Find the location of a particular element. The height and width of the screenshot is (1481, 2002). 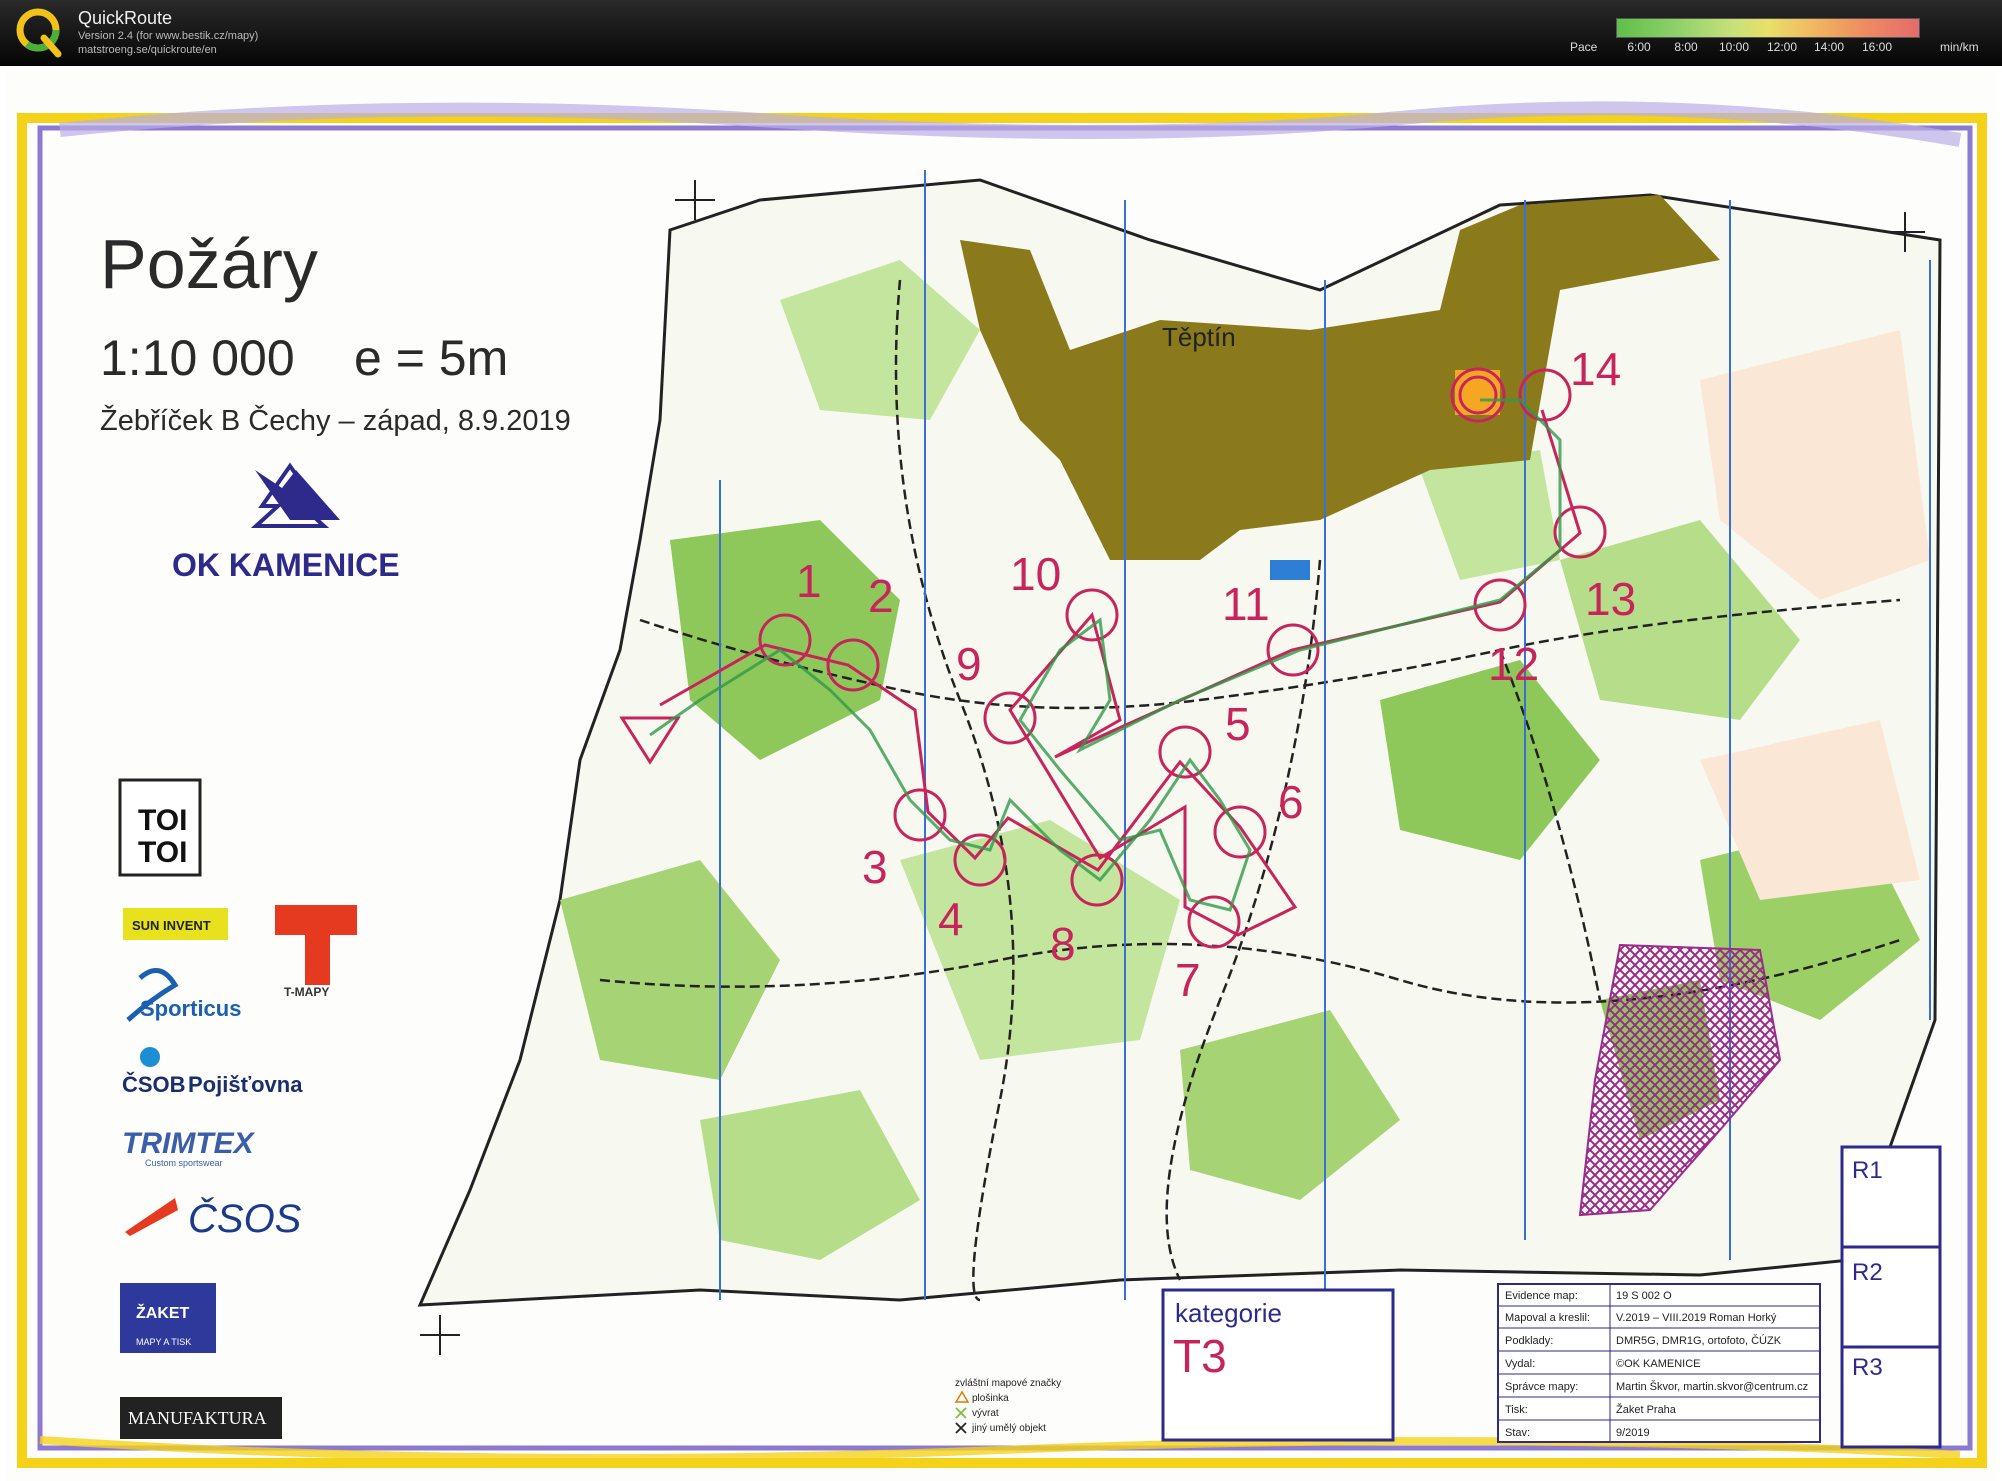

trimtex-text: TRIMTEX is located at coordinates (189, 1143).